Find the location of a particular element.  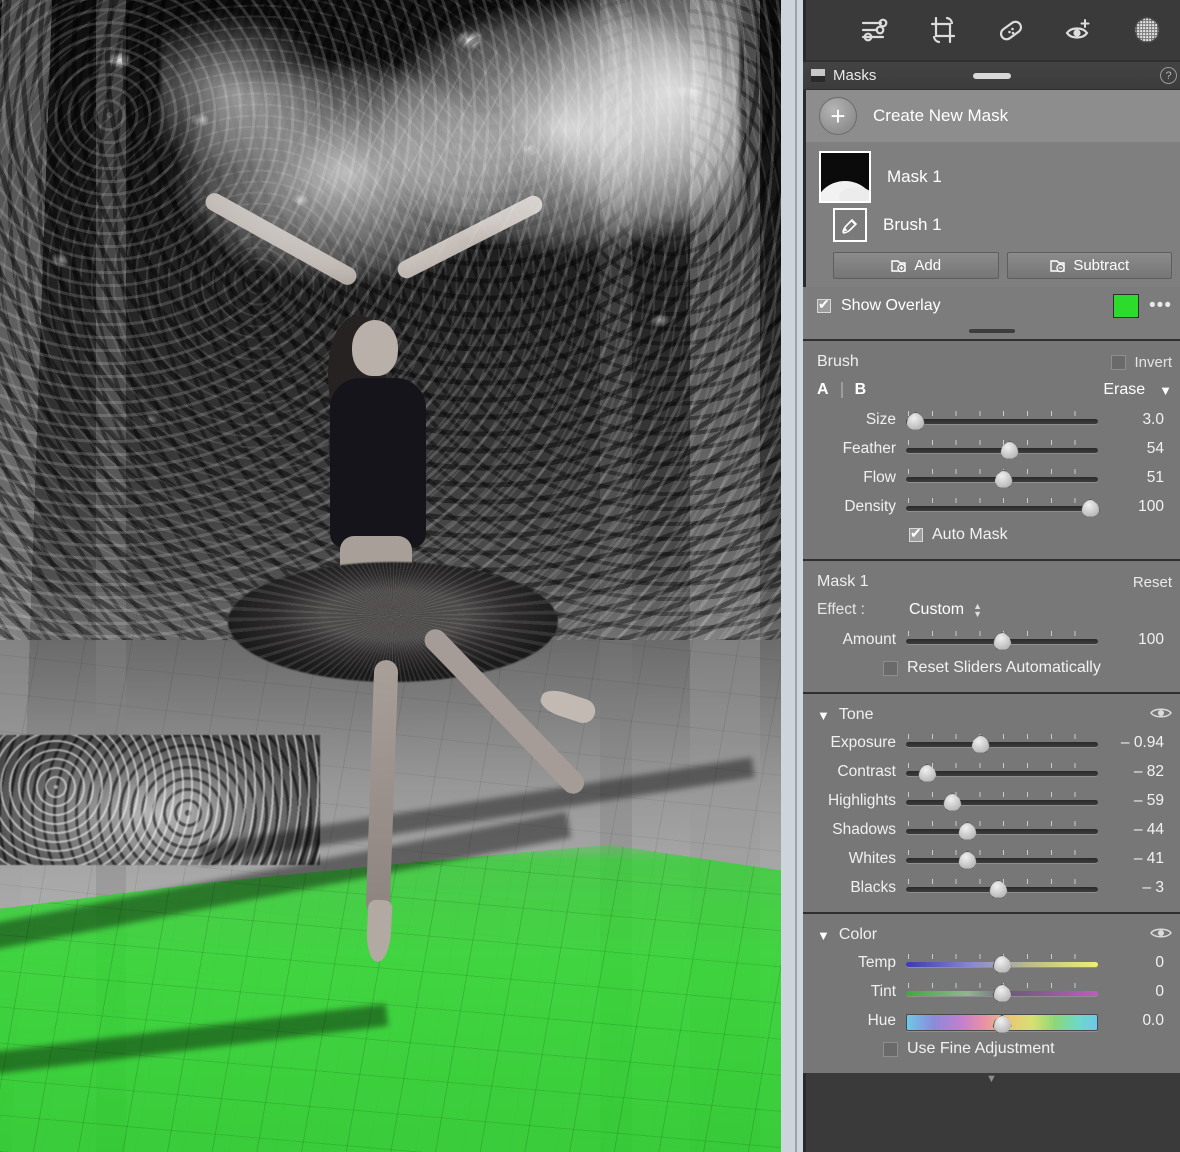

auto-mask-label: Auto Mask is located at coordinates (970, 534).